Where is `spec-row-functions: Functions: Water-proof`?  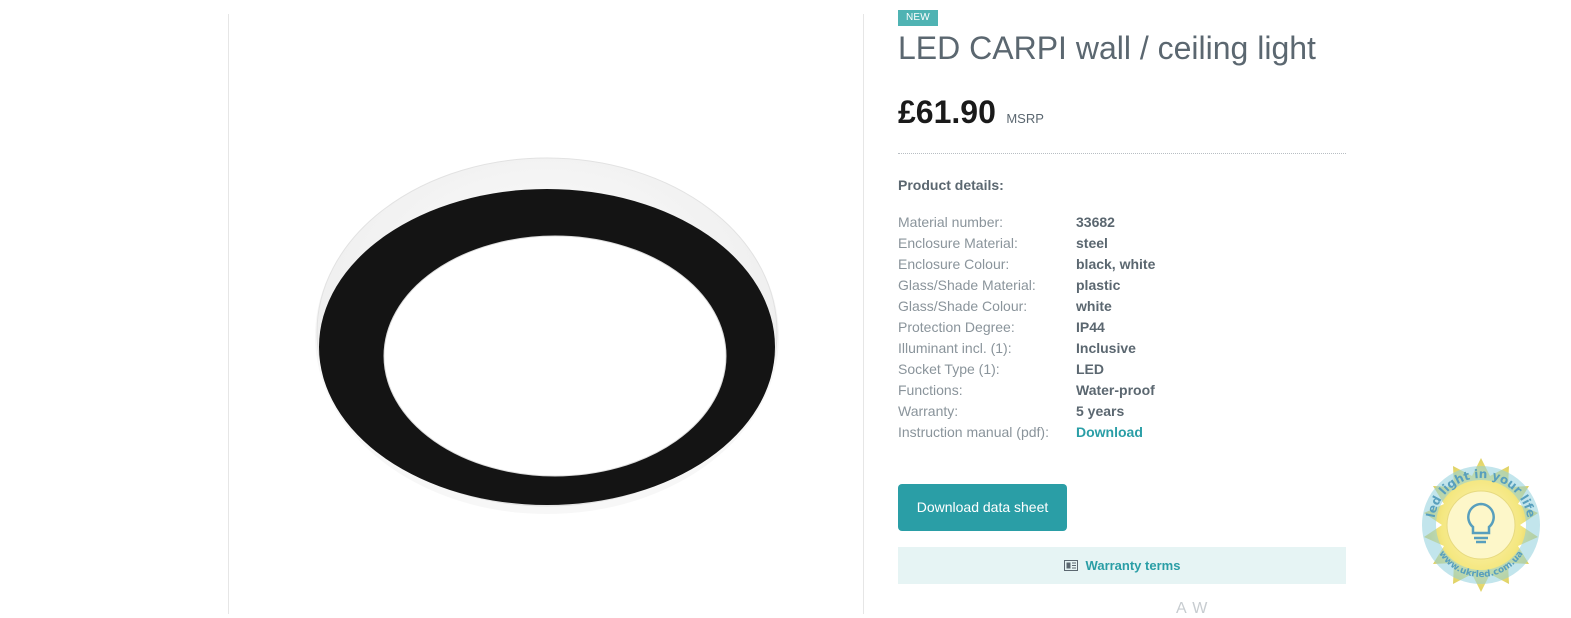 spec-row-functions: Functions: Water-proof is located at coordinates (1122, 390).